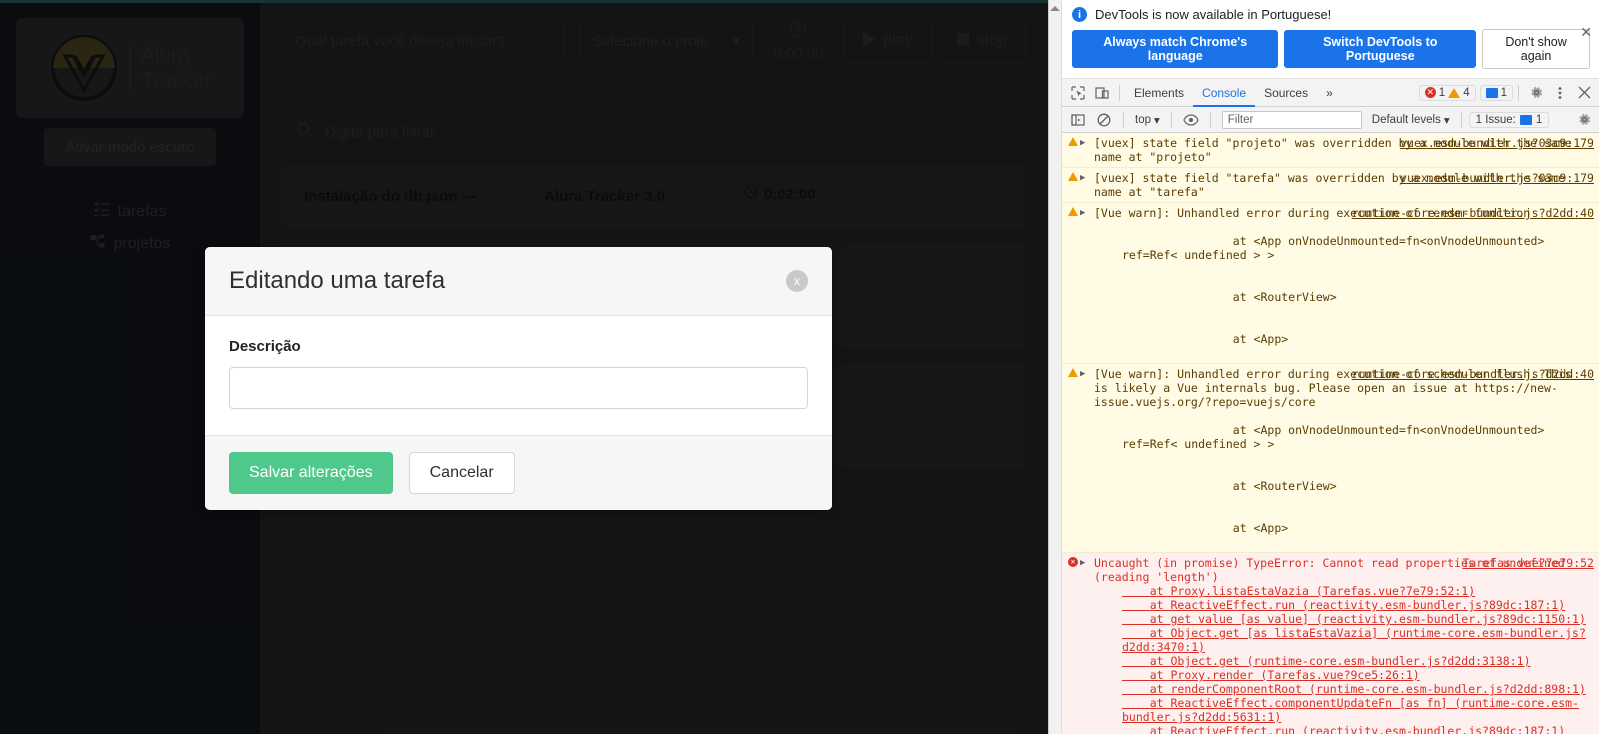 The height and width of the screenshot is (734, 1599). I want to click on scroll-up-icon, so click(1055, 8).